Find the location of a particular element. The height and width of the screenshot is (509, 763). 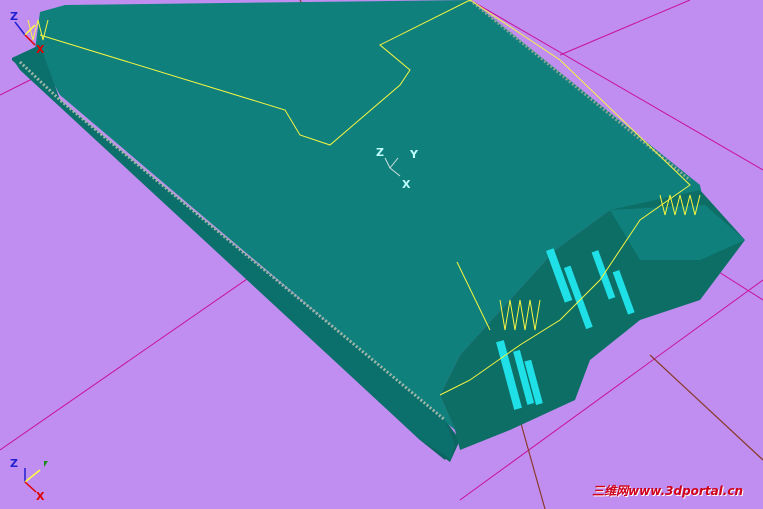

site-watermark: 三维网www.3dportal.cn is located at coordinates (667, 491).